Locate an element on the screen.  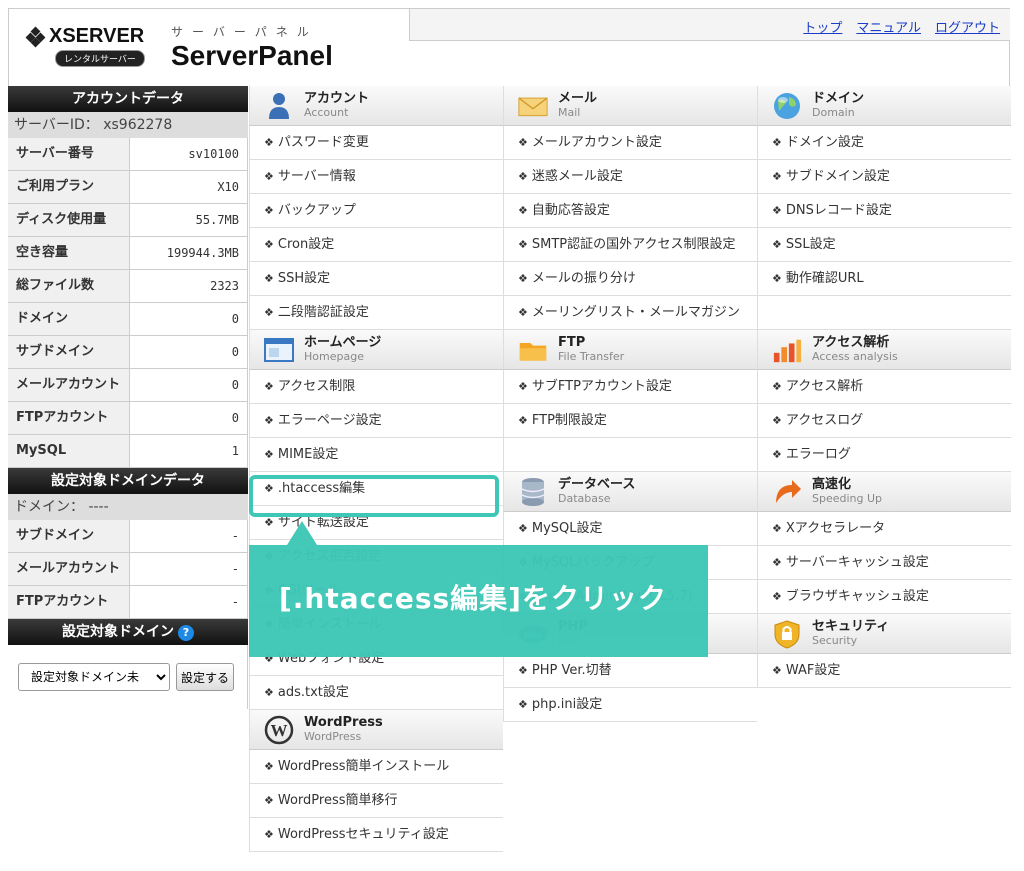
data-label: サブドメイン is located at coordinates (69, 352).